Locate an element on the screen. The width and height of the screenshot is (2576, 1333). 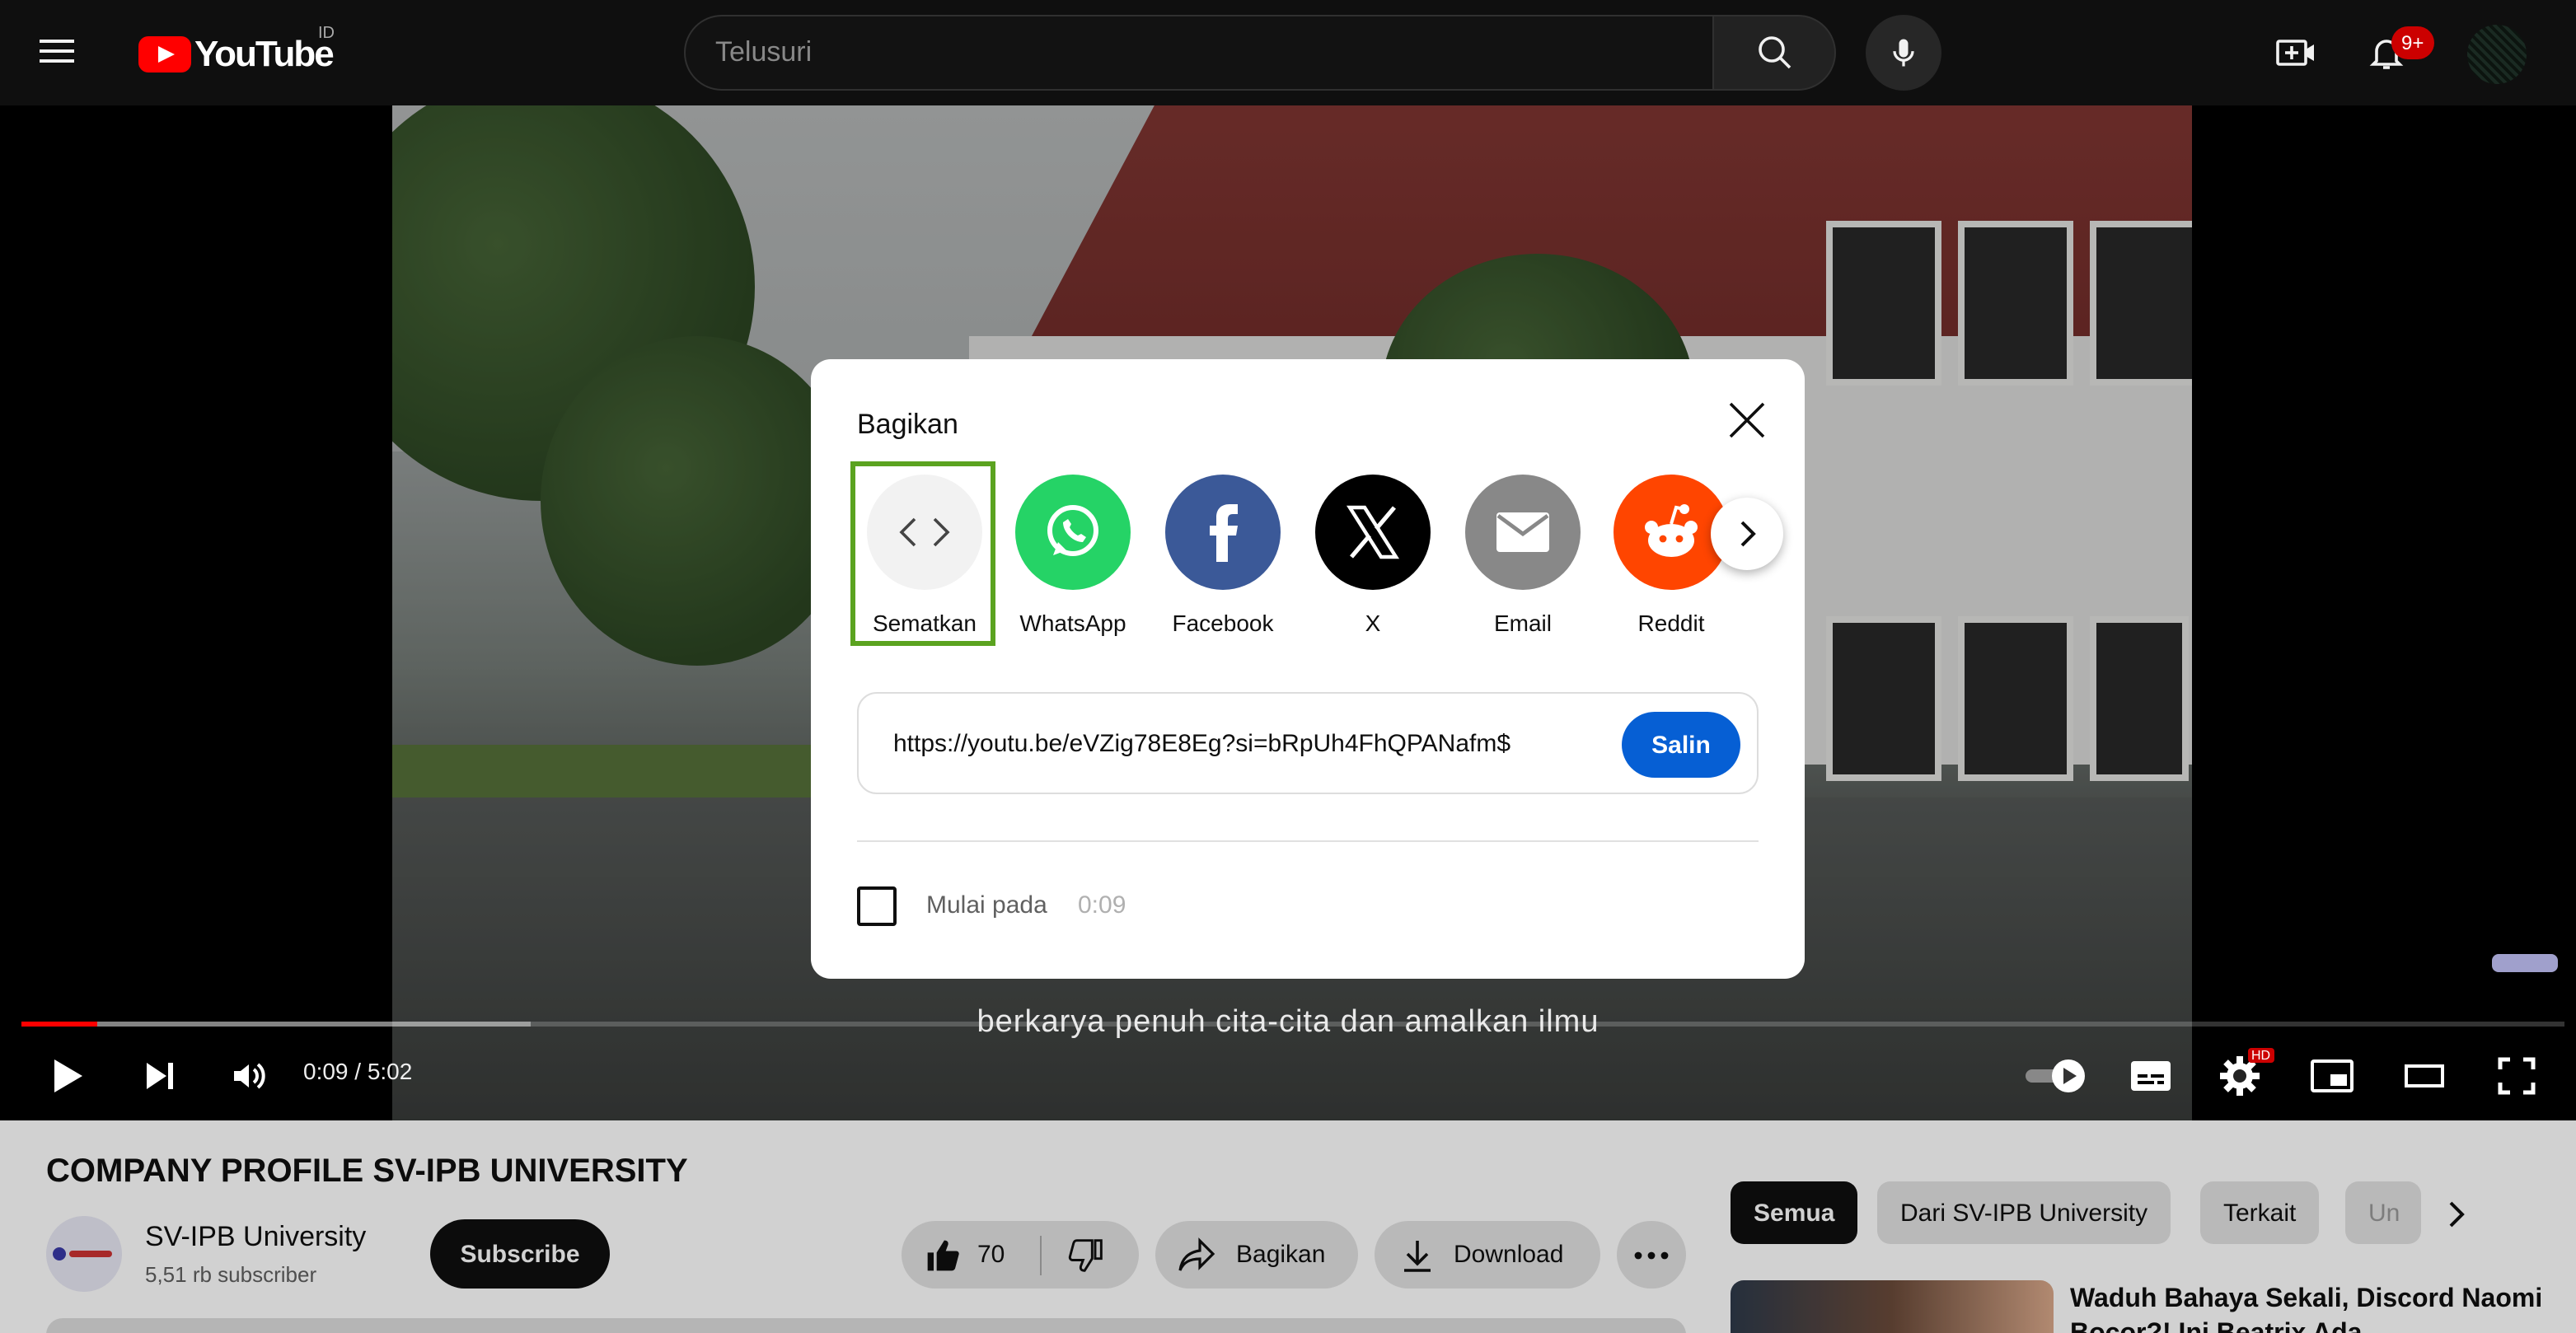
chevron-right-icon is located at coordinates (1748, 534).